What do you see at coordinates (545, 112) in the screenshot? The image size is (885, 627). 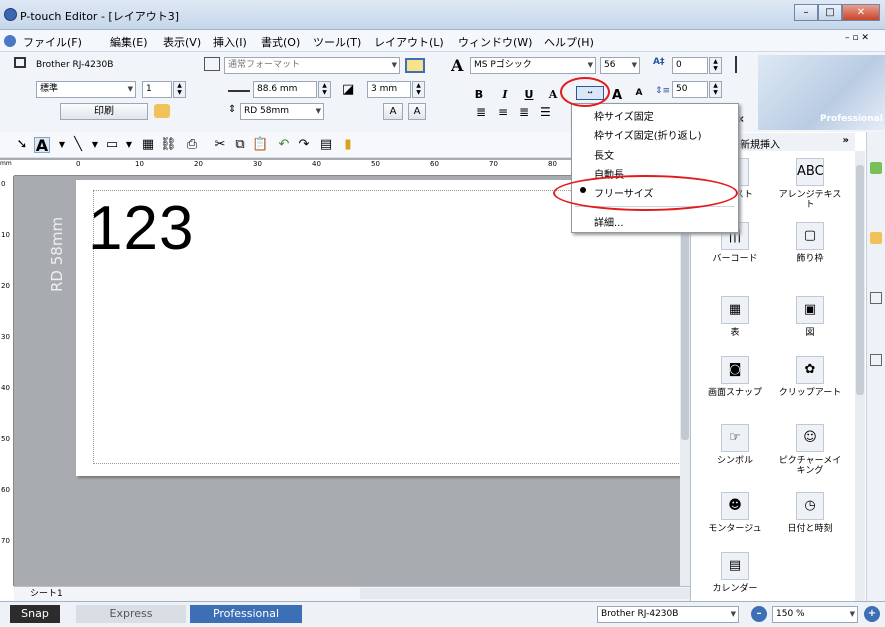 I see `justify-icon: ☰` at bounding box center [545, 112].